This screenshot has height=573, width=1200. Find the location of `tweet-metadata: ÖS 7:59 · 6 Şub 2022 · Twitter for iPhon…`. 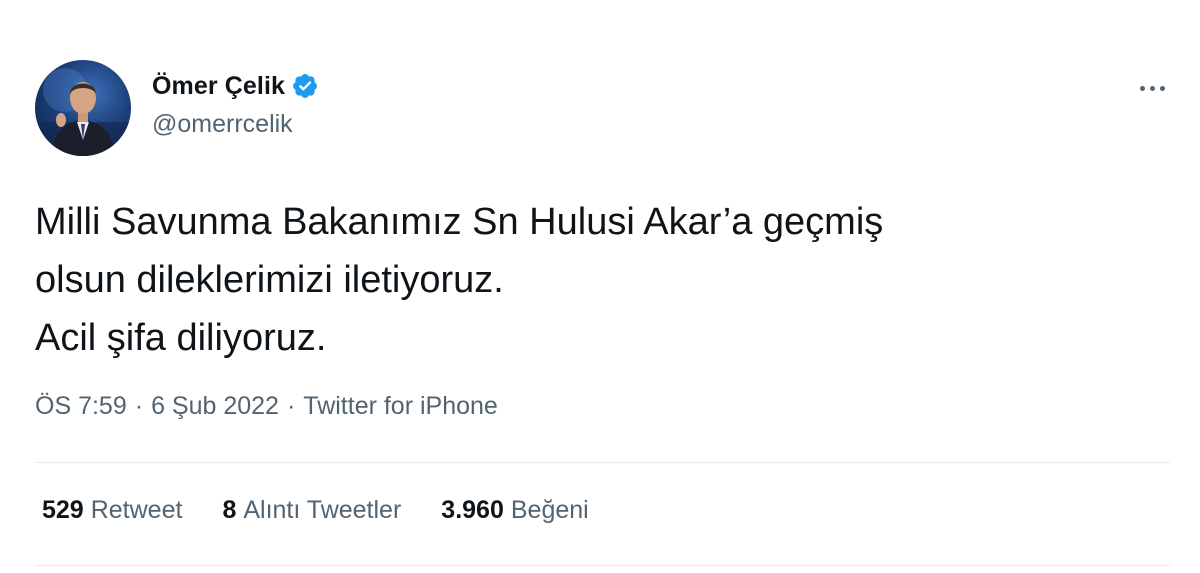

tweet-metadata: ÖS 7:59 · 6 Şub 2022 · Twitter for iPhon… is located at coordinates (266, 406).